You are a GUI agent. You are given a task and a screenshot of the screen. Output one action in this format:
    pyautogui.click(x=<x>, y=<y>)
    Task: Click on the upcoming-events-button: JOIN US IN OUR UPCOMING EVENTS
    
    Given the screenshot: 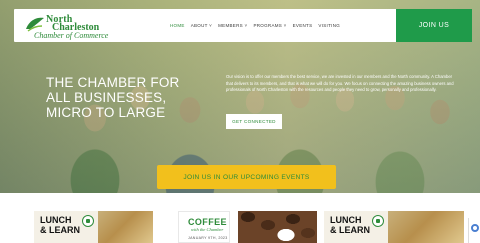 What is the action you would take?
    pyautogui.click(x=246, y=177)
    